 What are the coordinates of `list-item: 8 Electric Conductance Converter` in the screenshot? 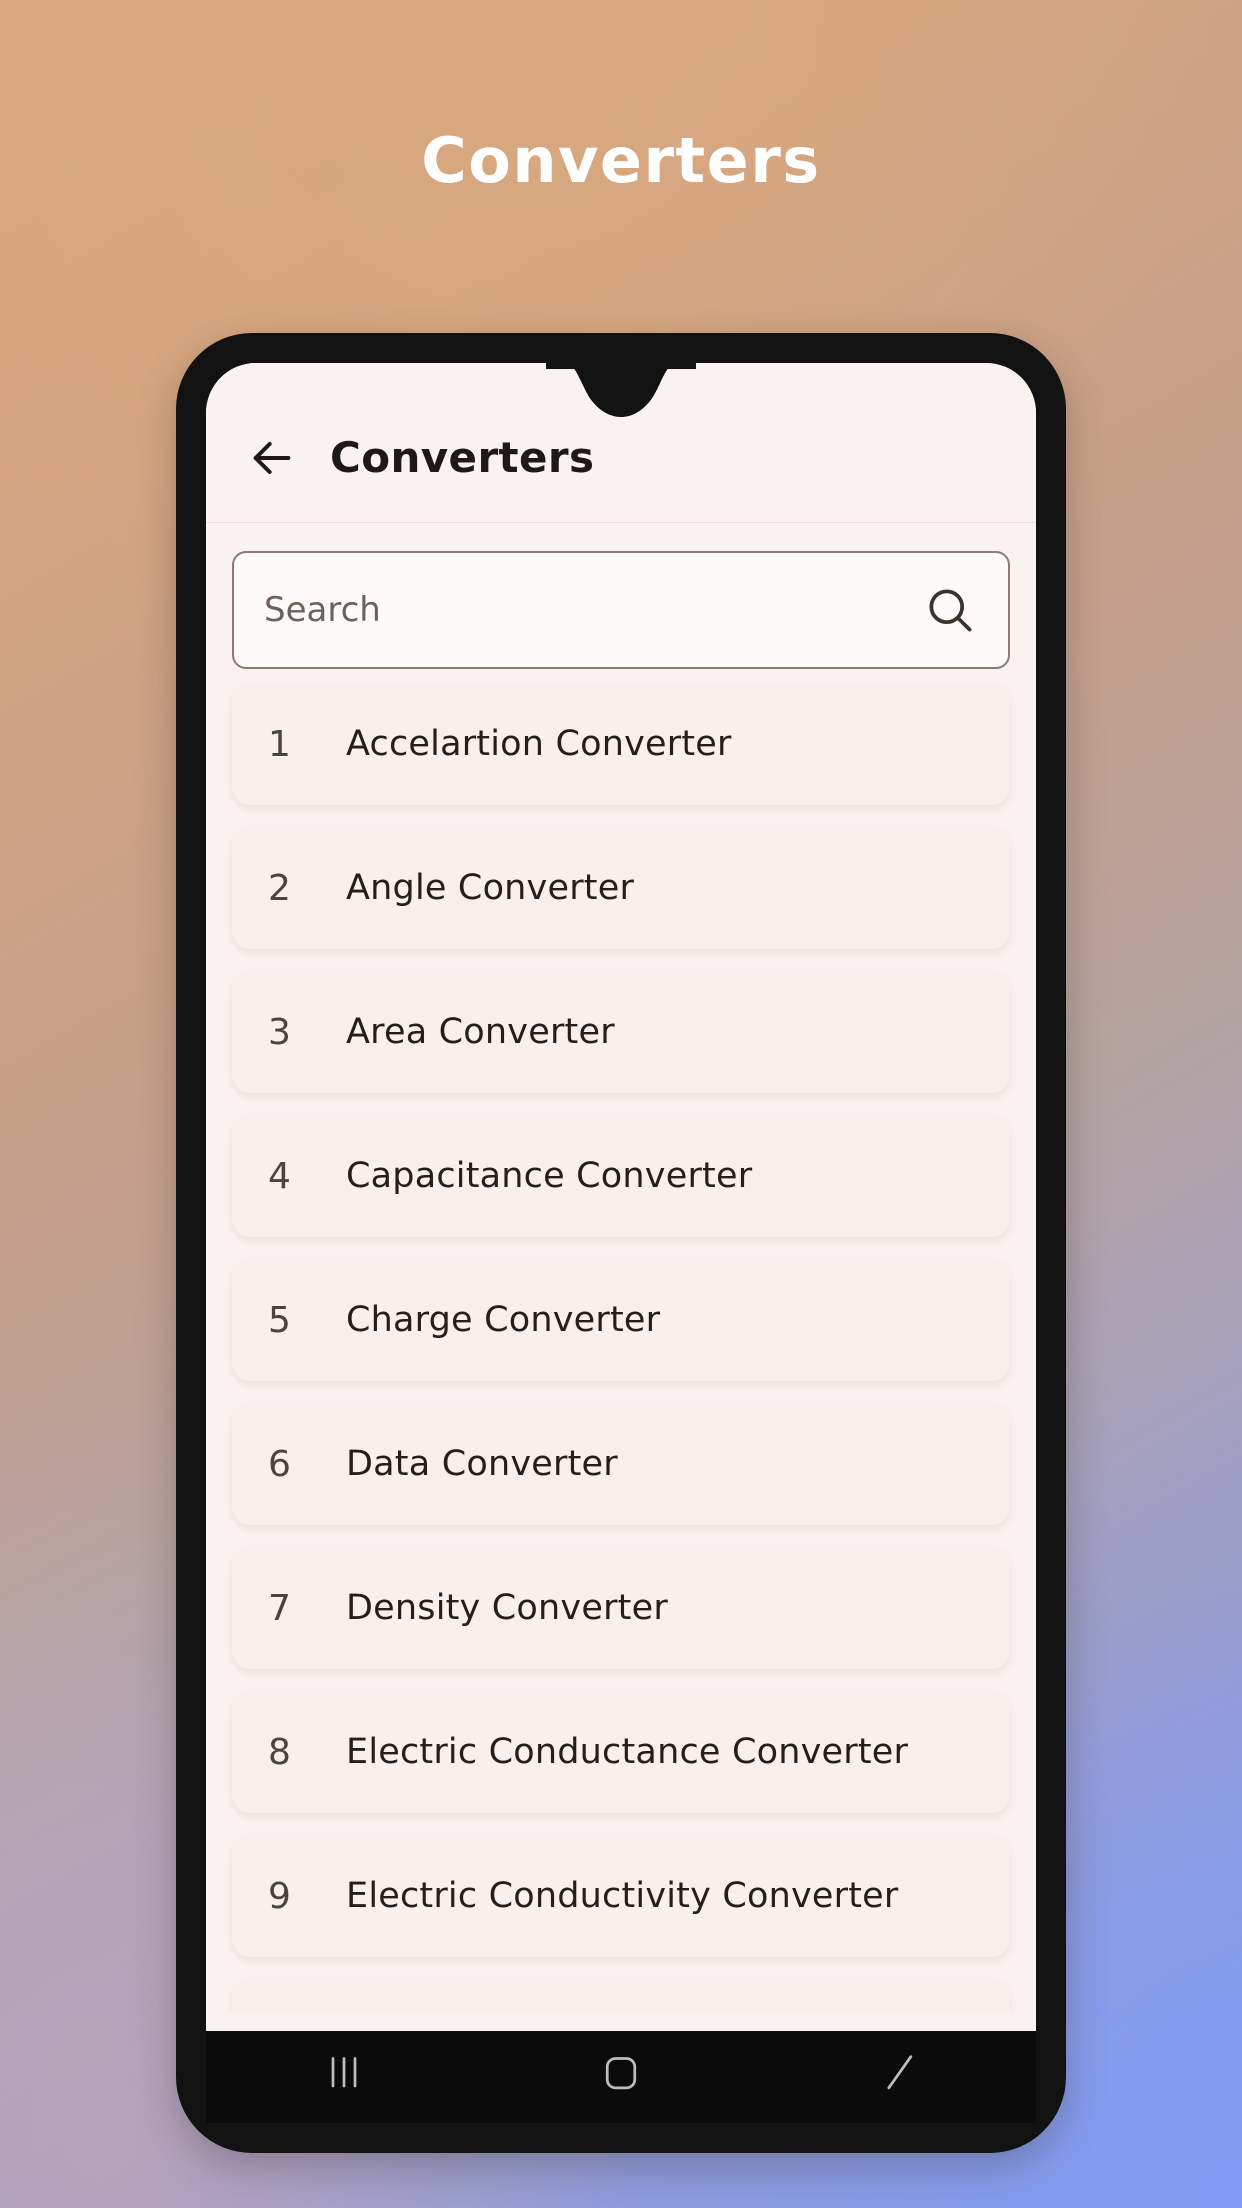 It's located at (621, 1752).